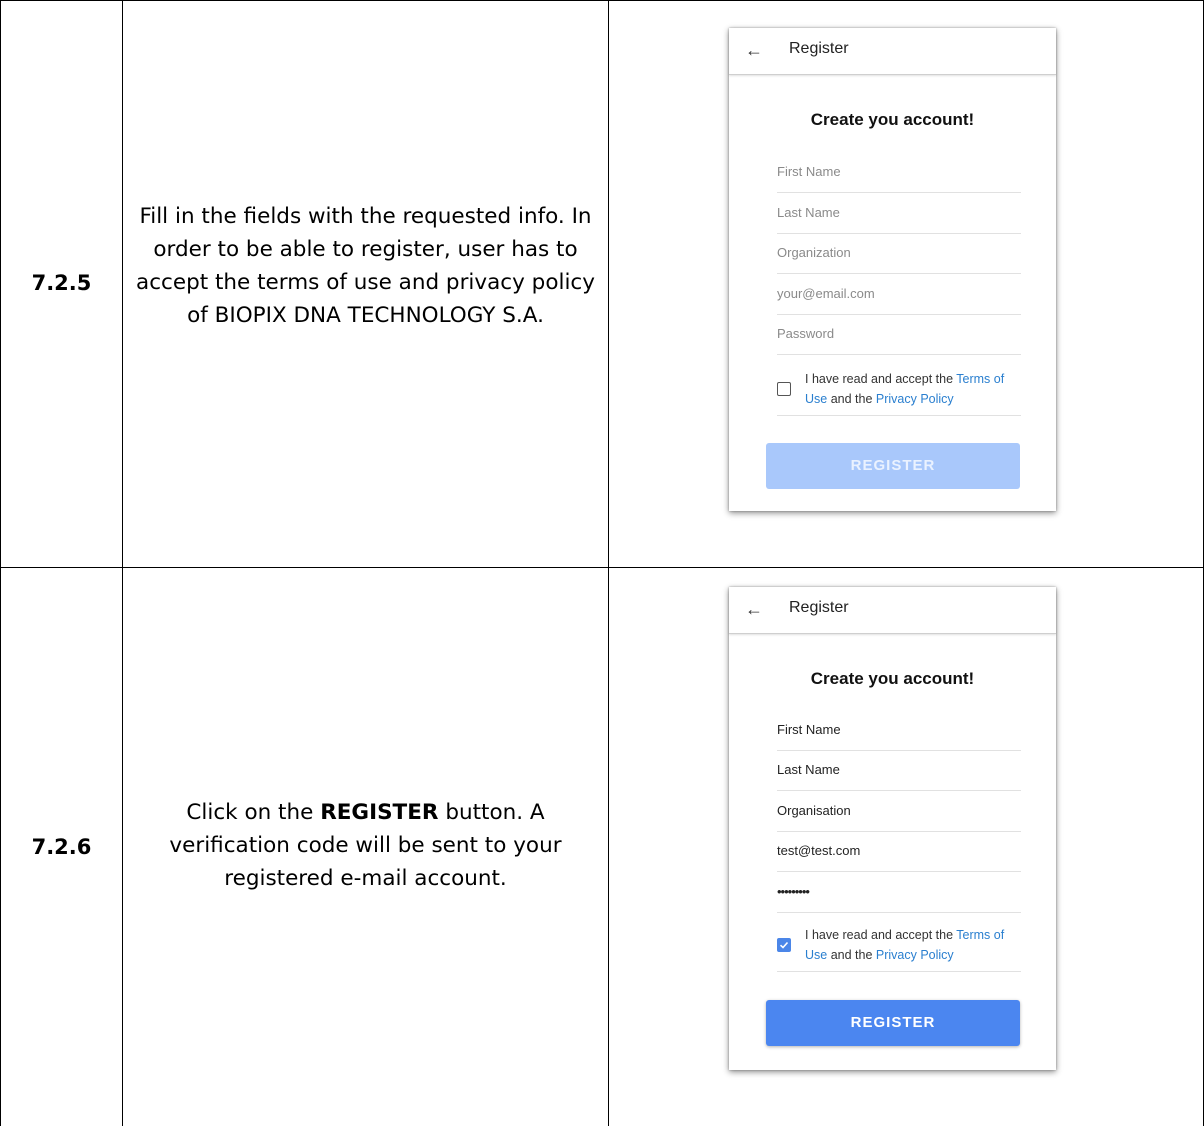 This screenshot has height=1126, width=1204. What do you see at coordinates (602, 0) in the screenshot?
I see `table-border-top` at bounding box center [602, 0].